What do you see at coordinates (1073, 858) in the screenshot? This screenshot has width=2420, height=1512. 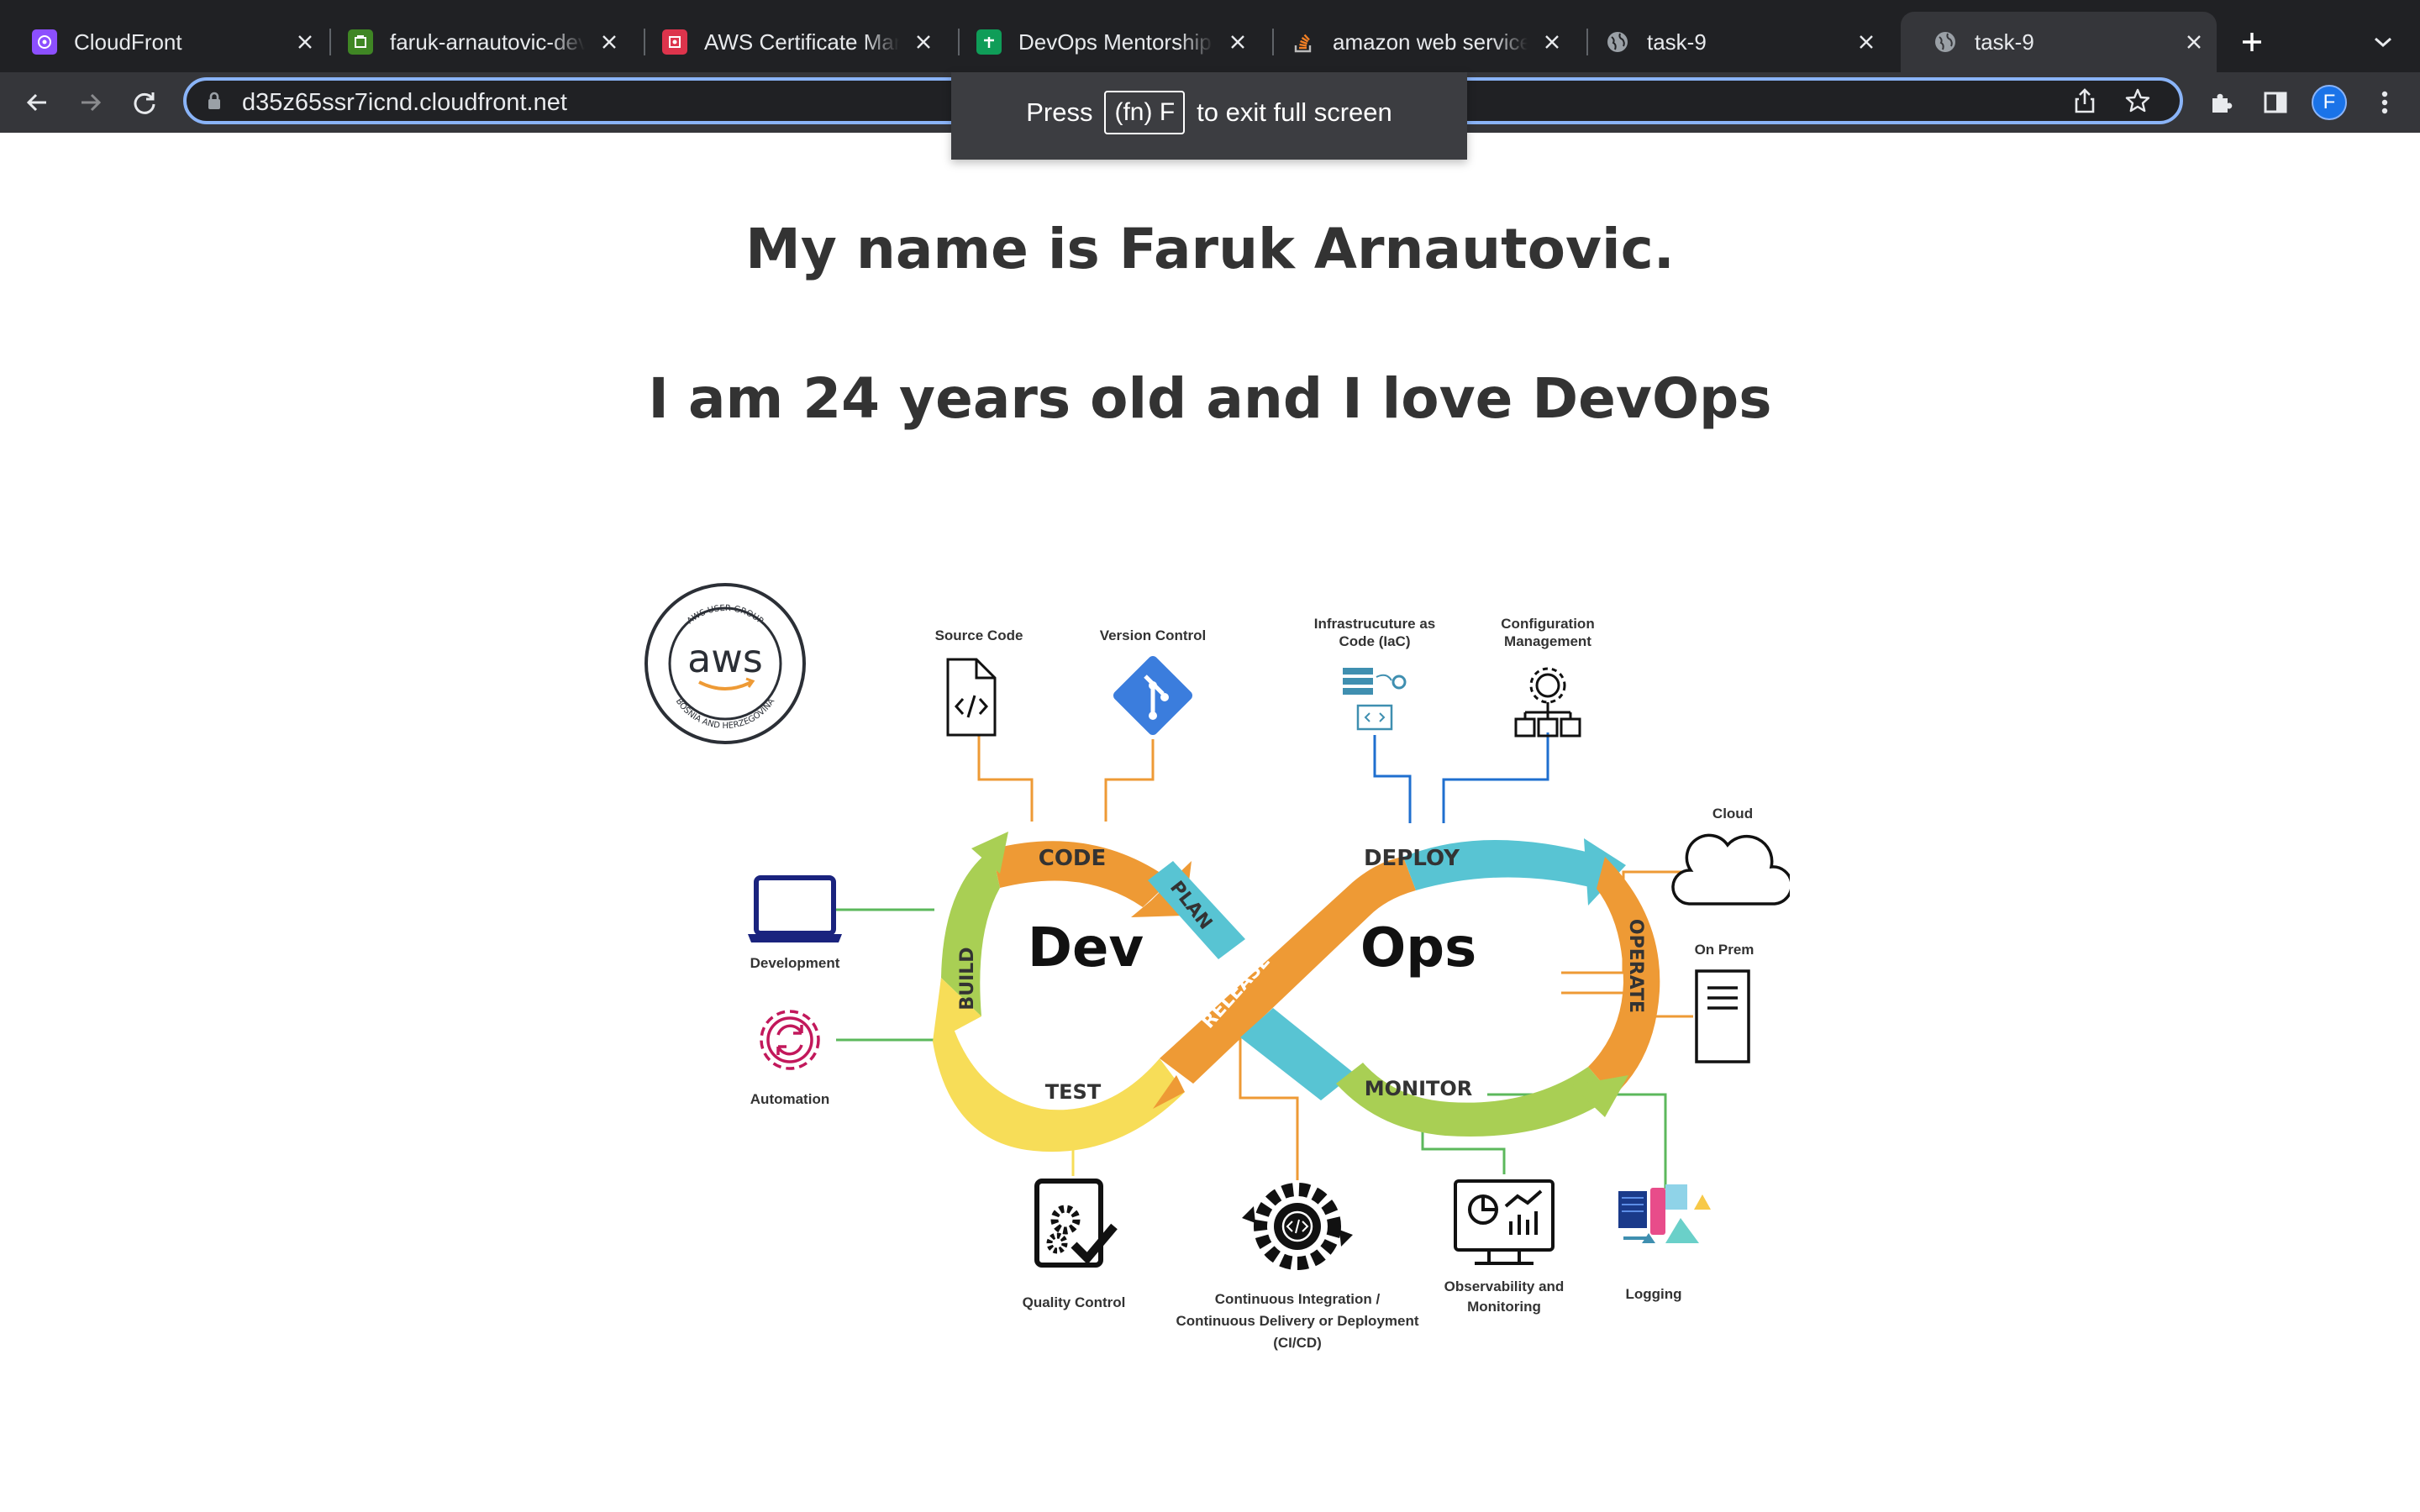 I see `stage-code-label: CODE` at bounding box center [1073, 858].